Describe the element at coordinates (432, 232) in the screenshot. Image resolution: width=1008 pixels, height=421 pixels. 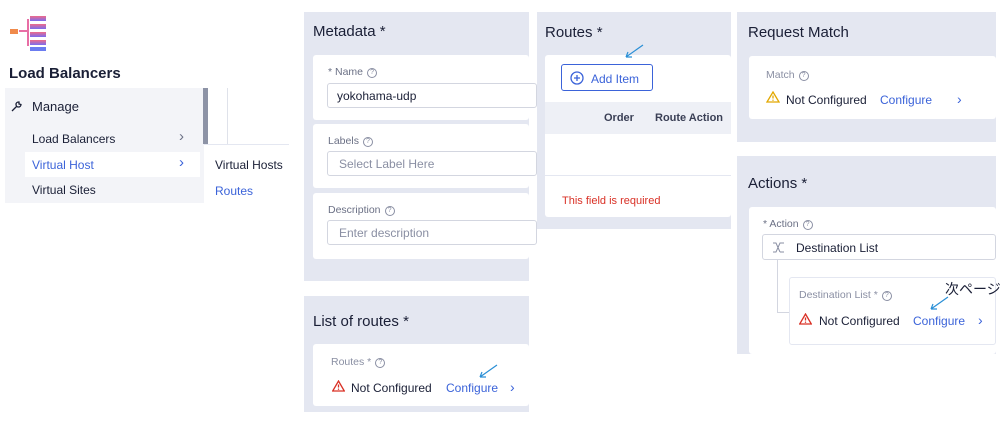
I see `description-input: Enter description` at that location.